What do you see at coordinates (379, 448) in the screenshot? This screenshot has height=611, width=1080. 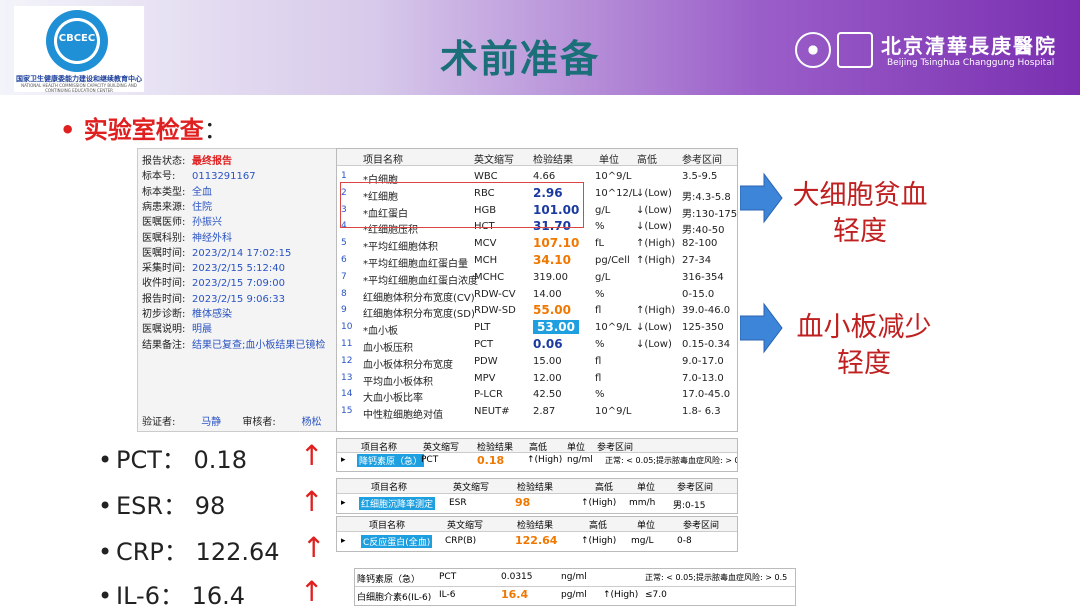 I see `col-header: 项目名称` at bounding box center [379, 448].